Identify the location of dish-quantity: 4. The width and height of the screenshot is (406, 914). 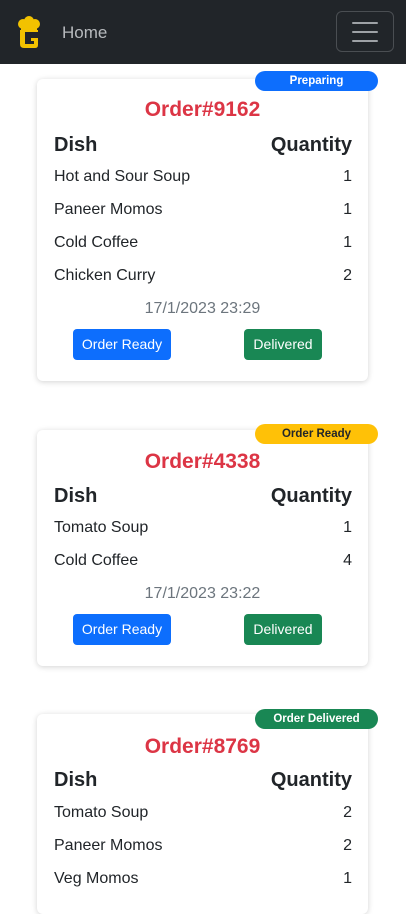
(347, 560).